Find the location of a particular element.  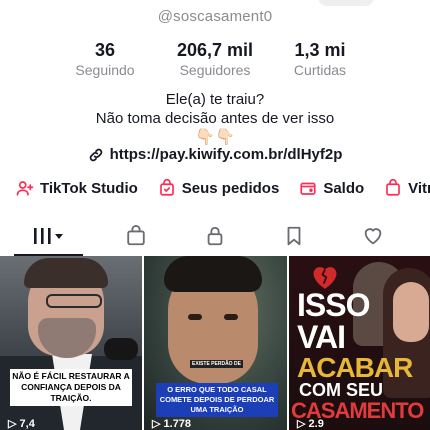

stat-likes: 1,3 mi Curtidas is located at coordinates (320, 59).